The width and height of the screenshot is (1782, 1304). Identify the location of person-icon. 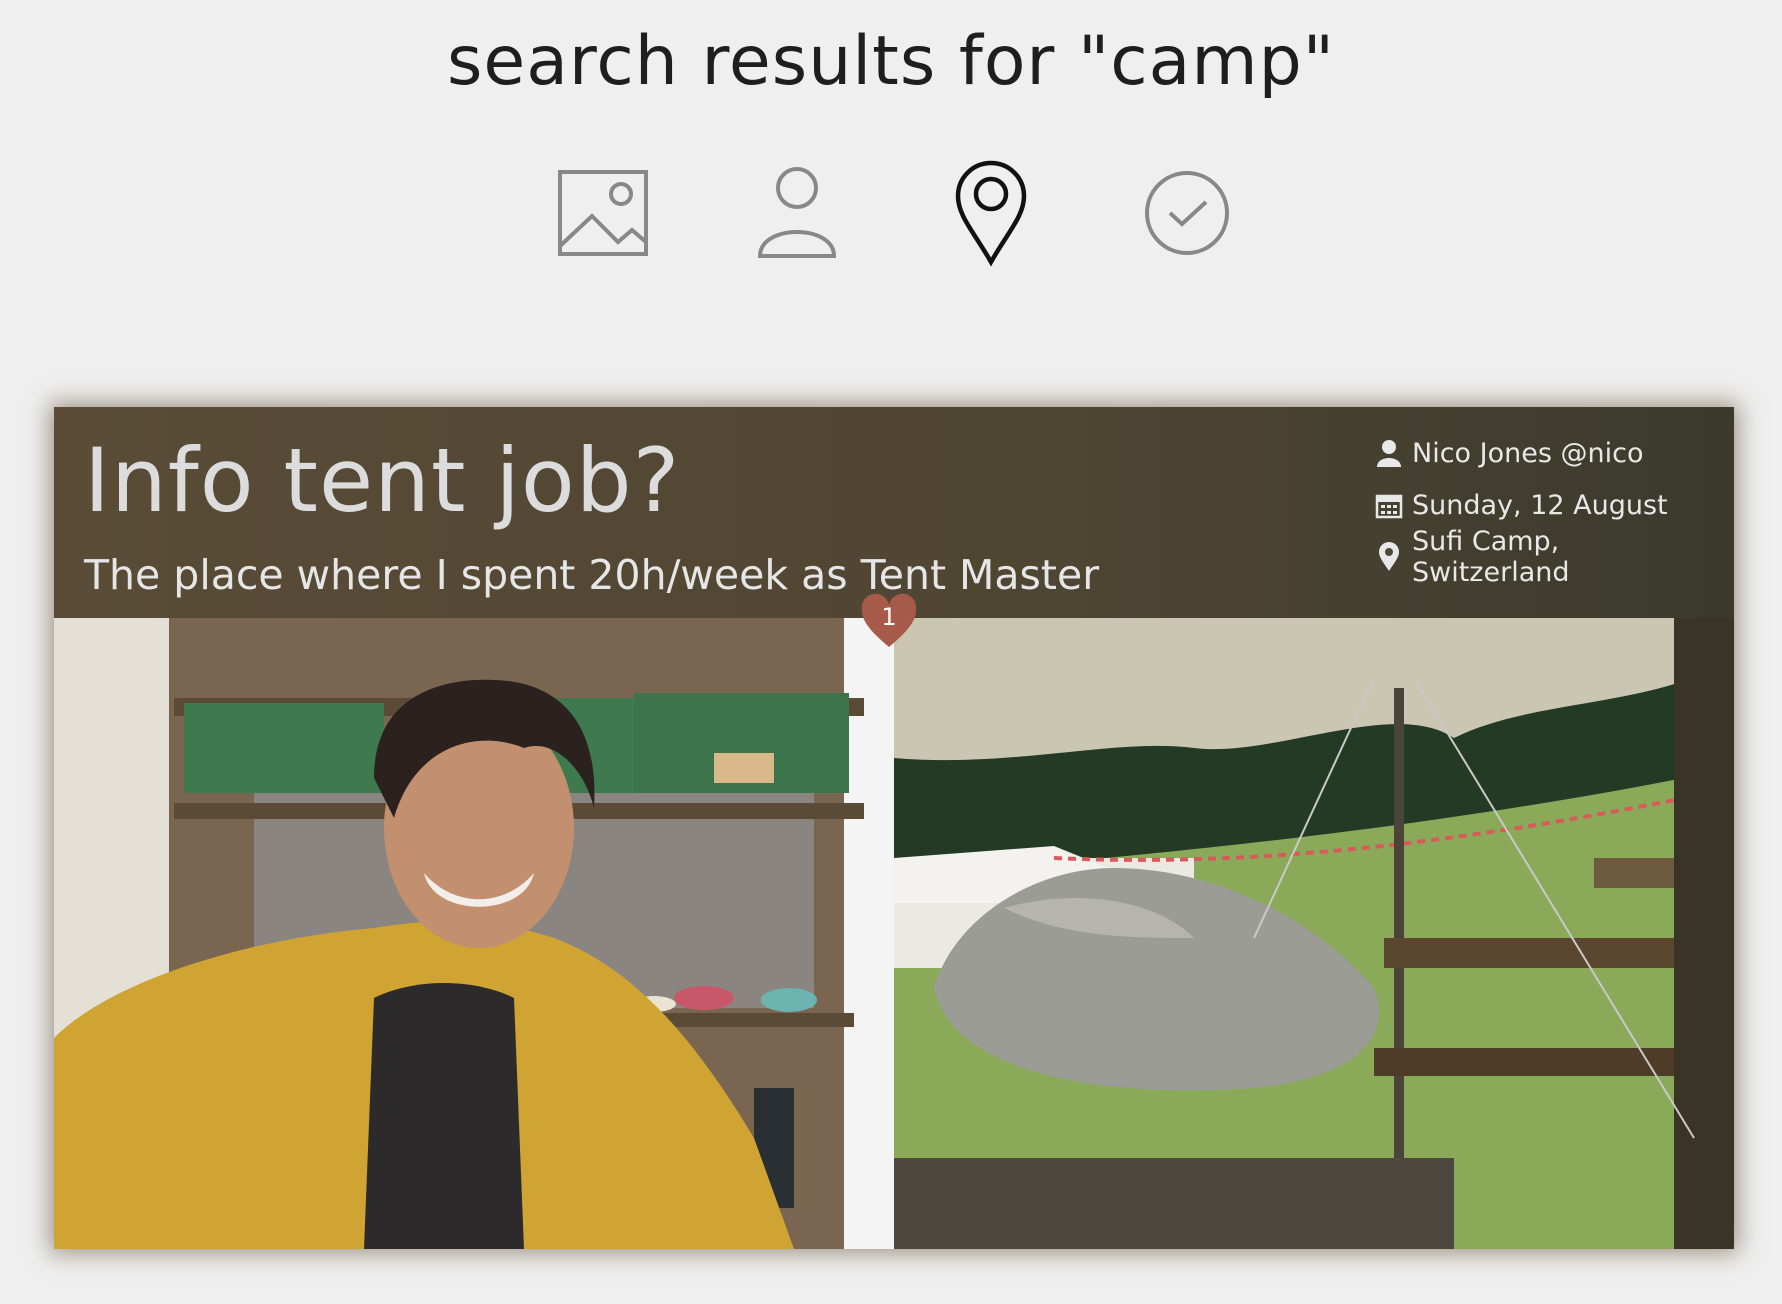
(797, 212).